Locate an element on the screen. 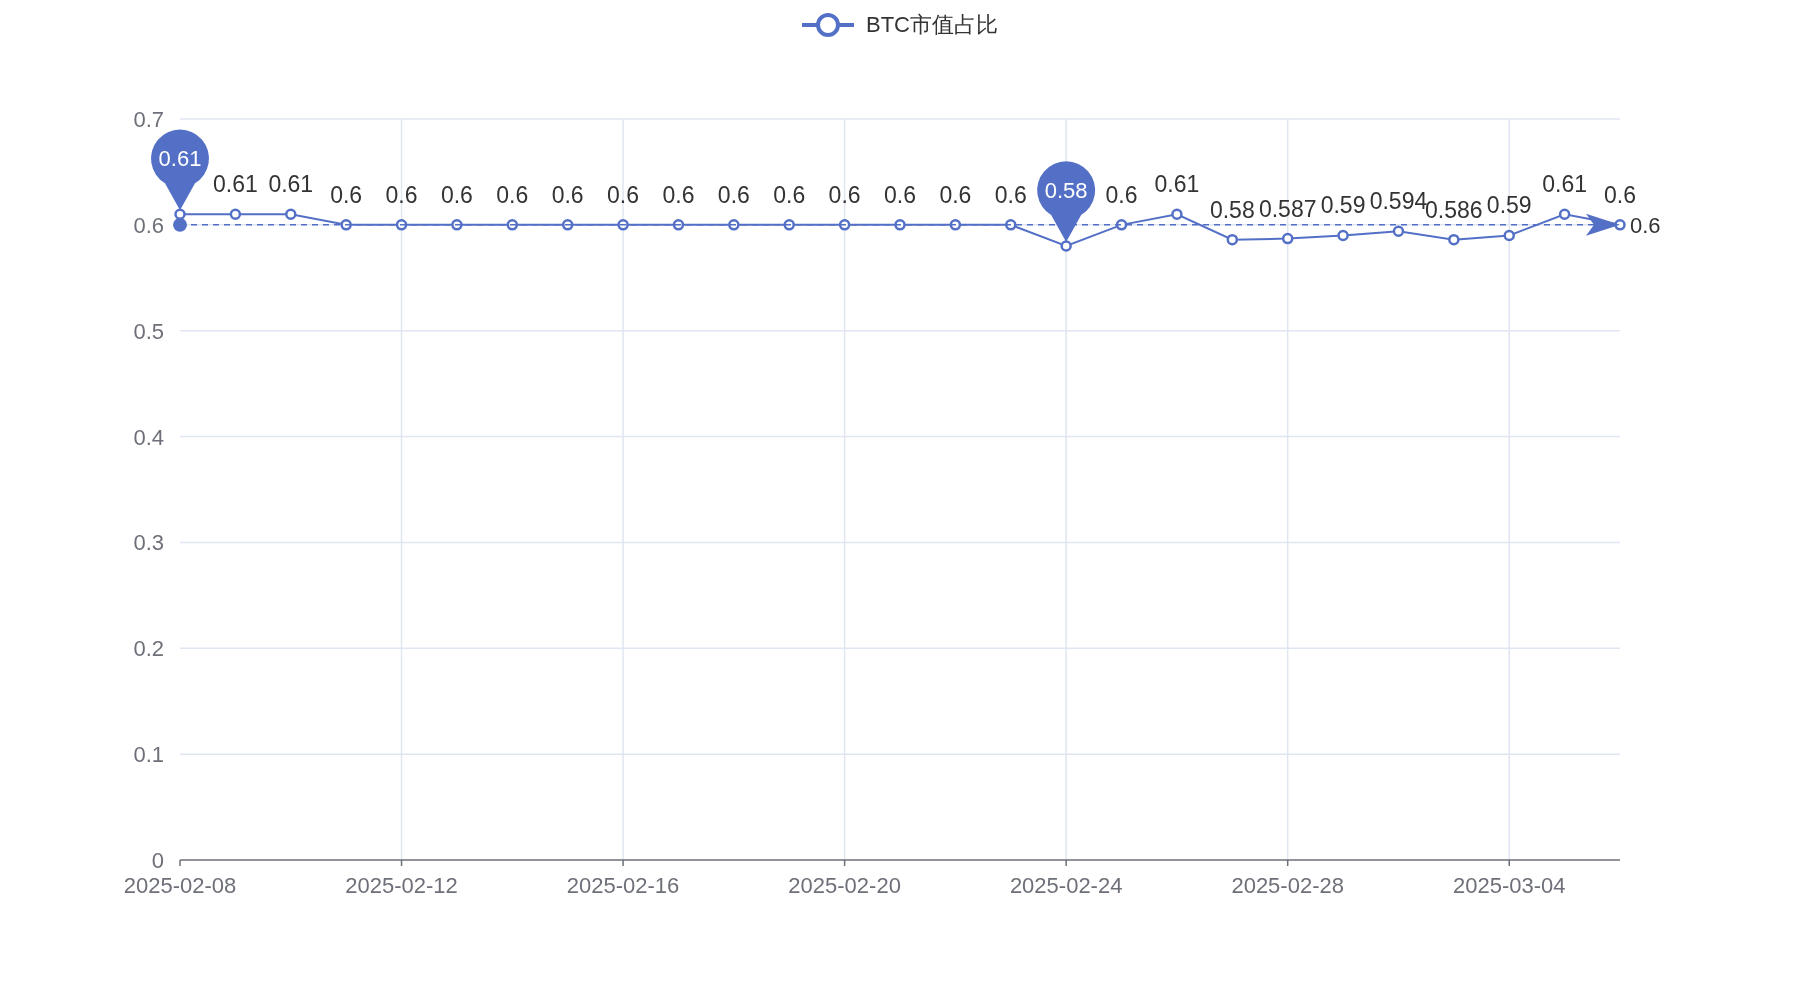 The height and width of the screenshot is (1000, 1800). arrowhead-icon is located at coordinates (1603, 224).